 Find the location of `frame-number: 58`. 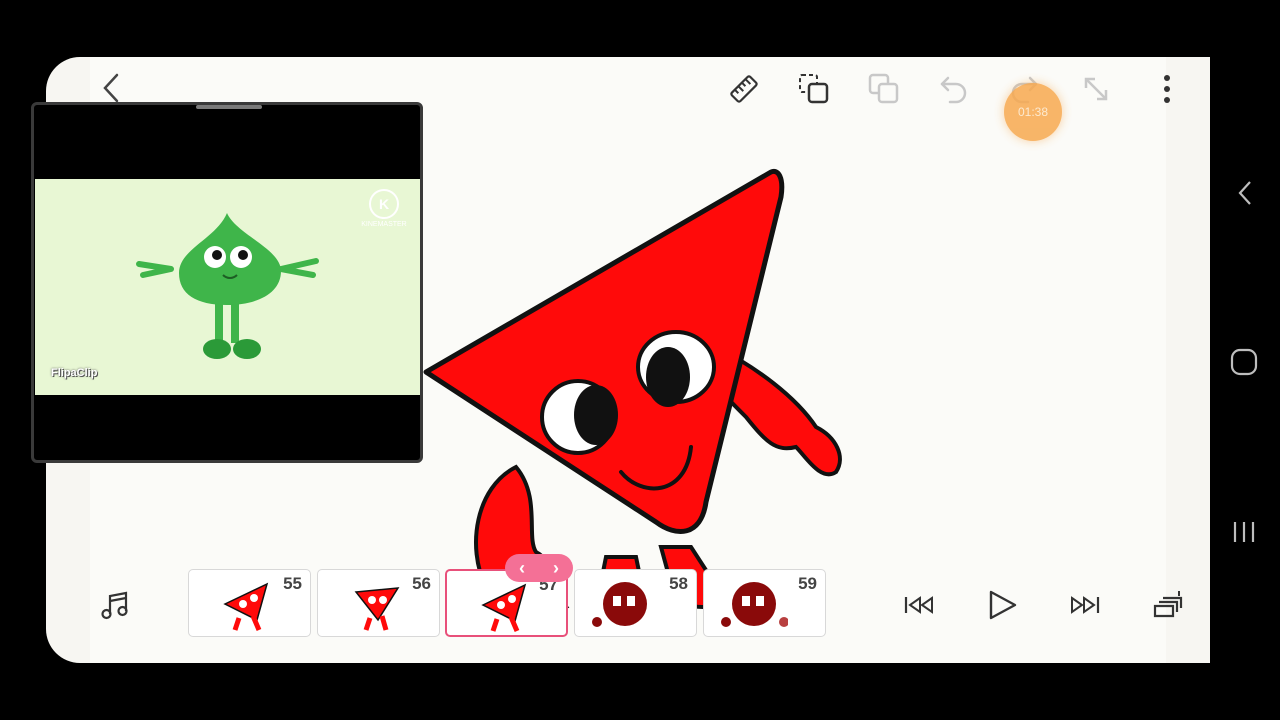

frame-number: 58 is located at coordinates (678, 583).